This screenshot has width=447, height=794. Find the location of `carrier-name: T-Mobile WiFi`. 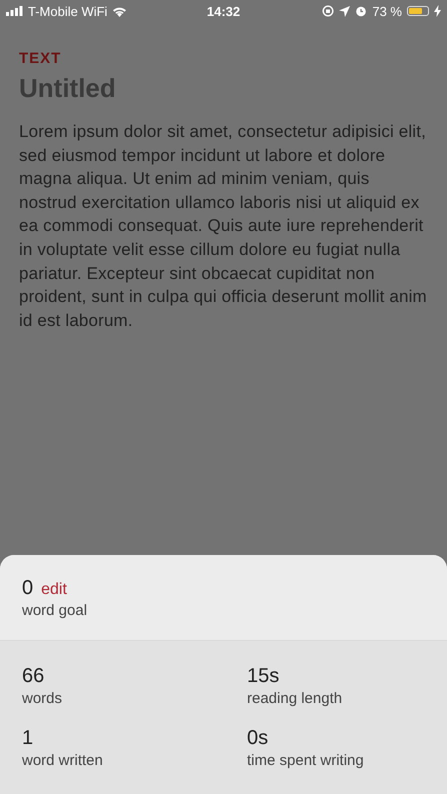

carrier-name: T-Mobile WiFi is located at coordinates (68, 11).